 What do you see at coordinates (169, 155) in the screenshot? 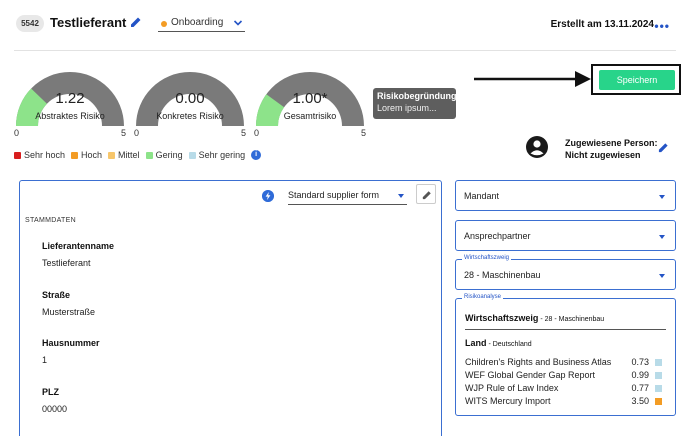
I see `legend-label: Gering` at bounding box center [169, 155].